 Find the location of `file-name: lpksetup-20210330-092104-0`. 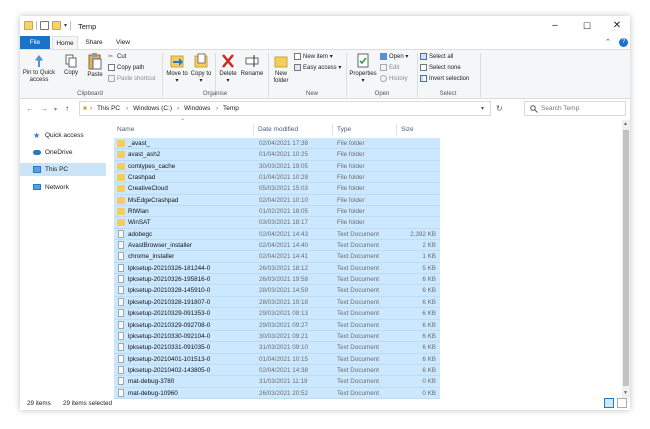

file-name: lpksetup-20210330-092104-0 is located at coordinates (169, 336).